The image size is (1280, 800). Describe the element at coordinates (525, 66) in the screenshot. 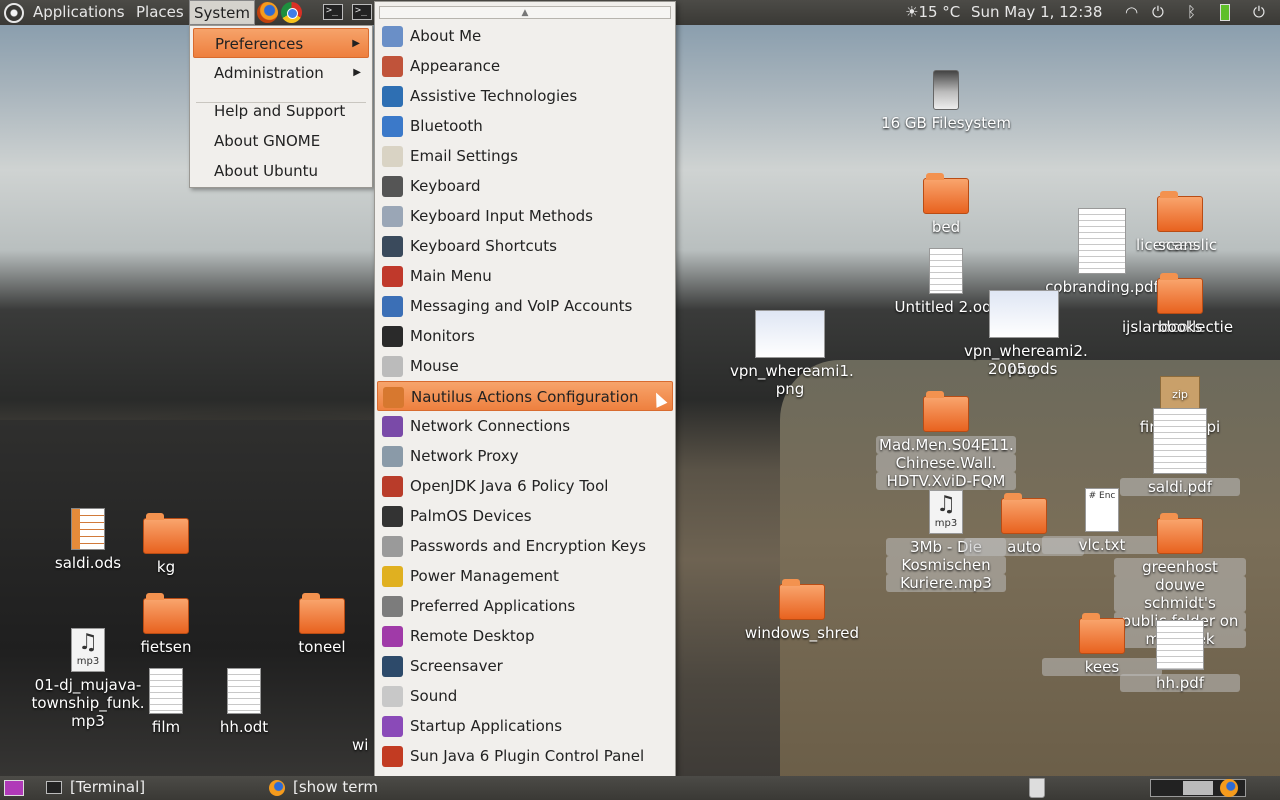

I see `menu-item-appearance: Appearance` at that location.